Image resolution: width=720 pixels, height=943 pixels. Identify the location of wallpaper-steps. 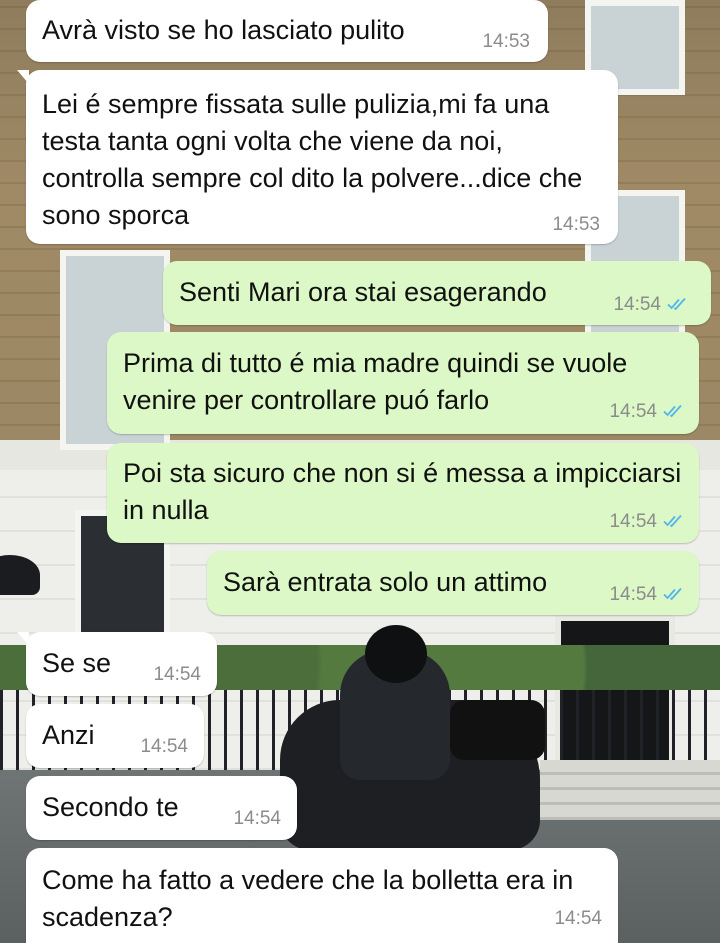
(630, 790).